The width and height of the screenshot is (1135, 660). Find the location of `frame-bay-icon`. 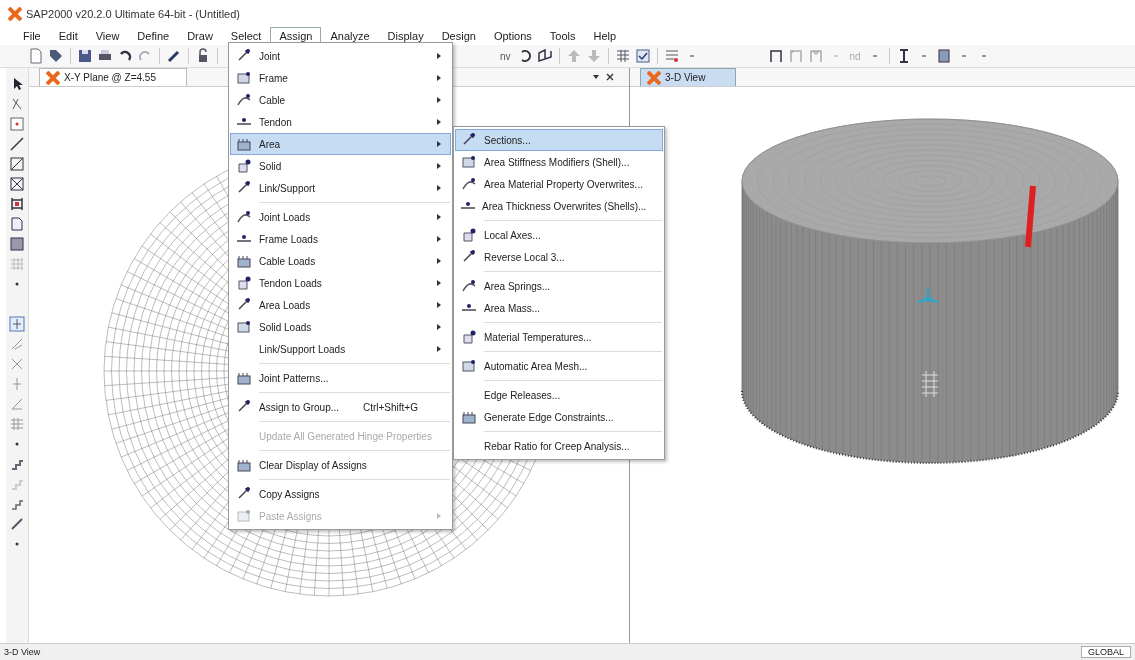

frame-bay-icon is located at coordinates (17, 204).